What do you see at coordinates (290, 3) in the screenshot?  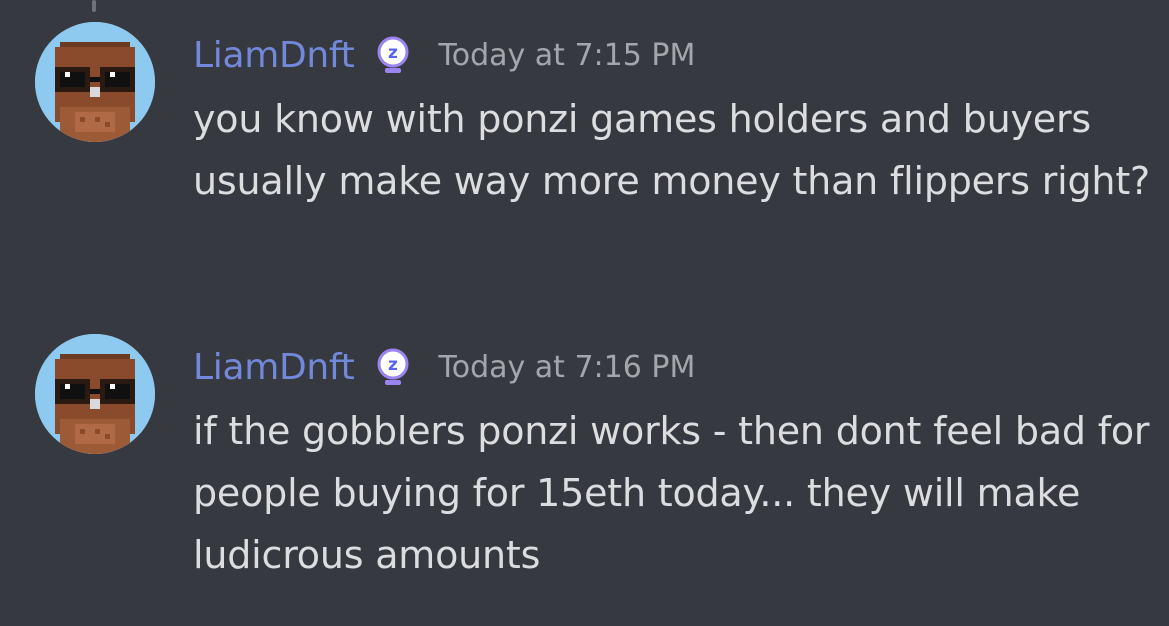 I see `previous-message-remnant` at bounding box center [290, 3].